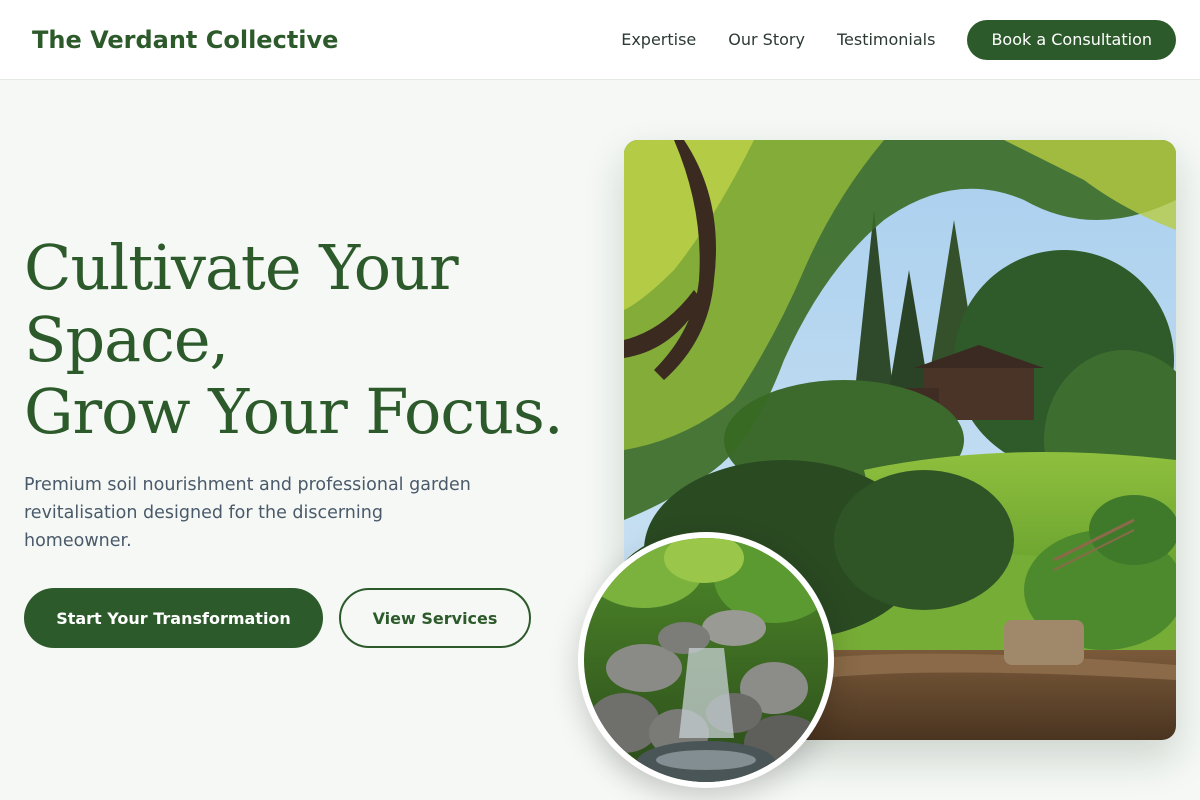 This screenshot has width=1200, height=800. I want to click on brand-logo: The Verdant Collective, so click(185, 40).